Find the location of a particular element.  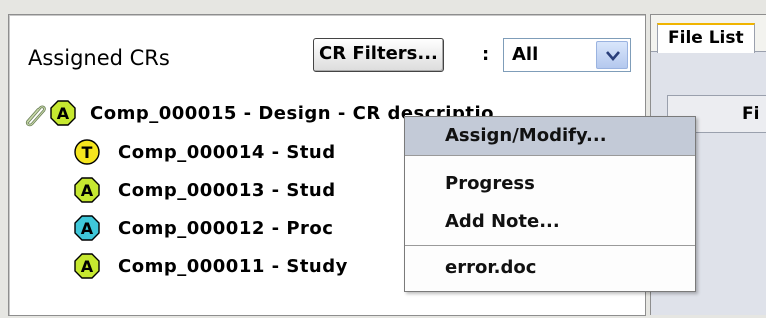

menu-item-error-doc: error.doc is located at coordinates (550, 268).